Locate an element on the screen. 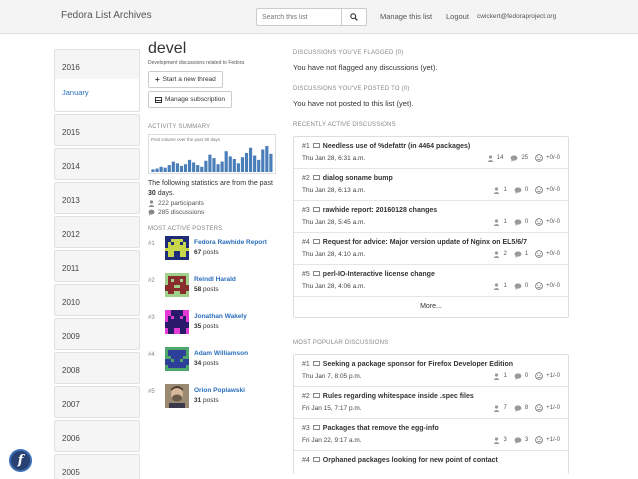  activity-summary-heading: ACTIVITY SUMMARY is located at coordinates (179, 127).